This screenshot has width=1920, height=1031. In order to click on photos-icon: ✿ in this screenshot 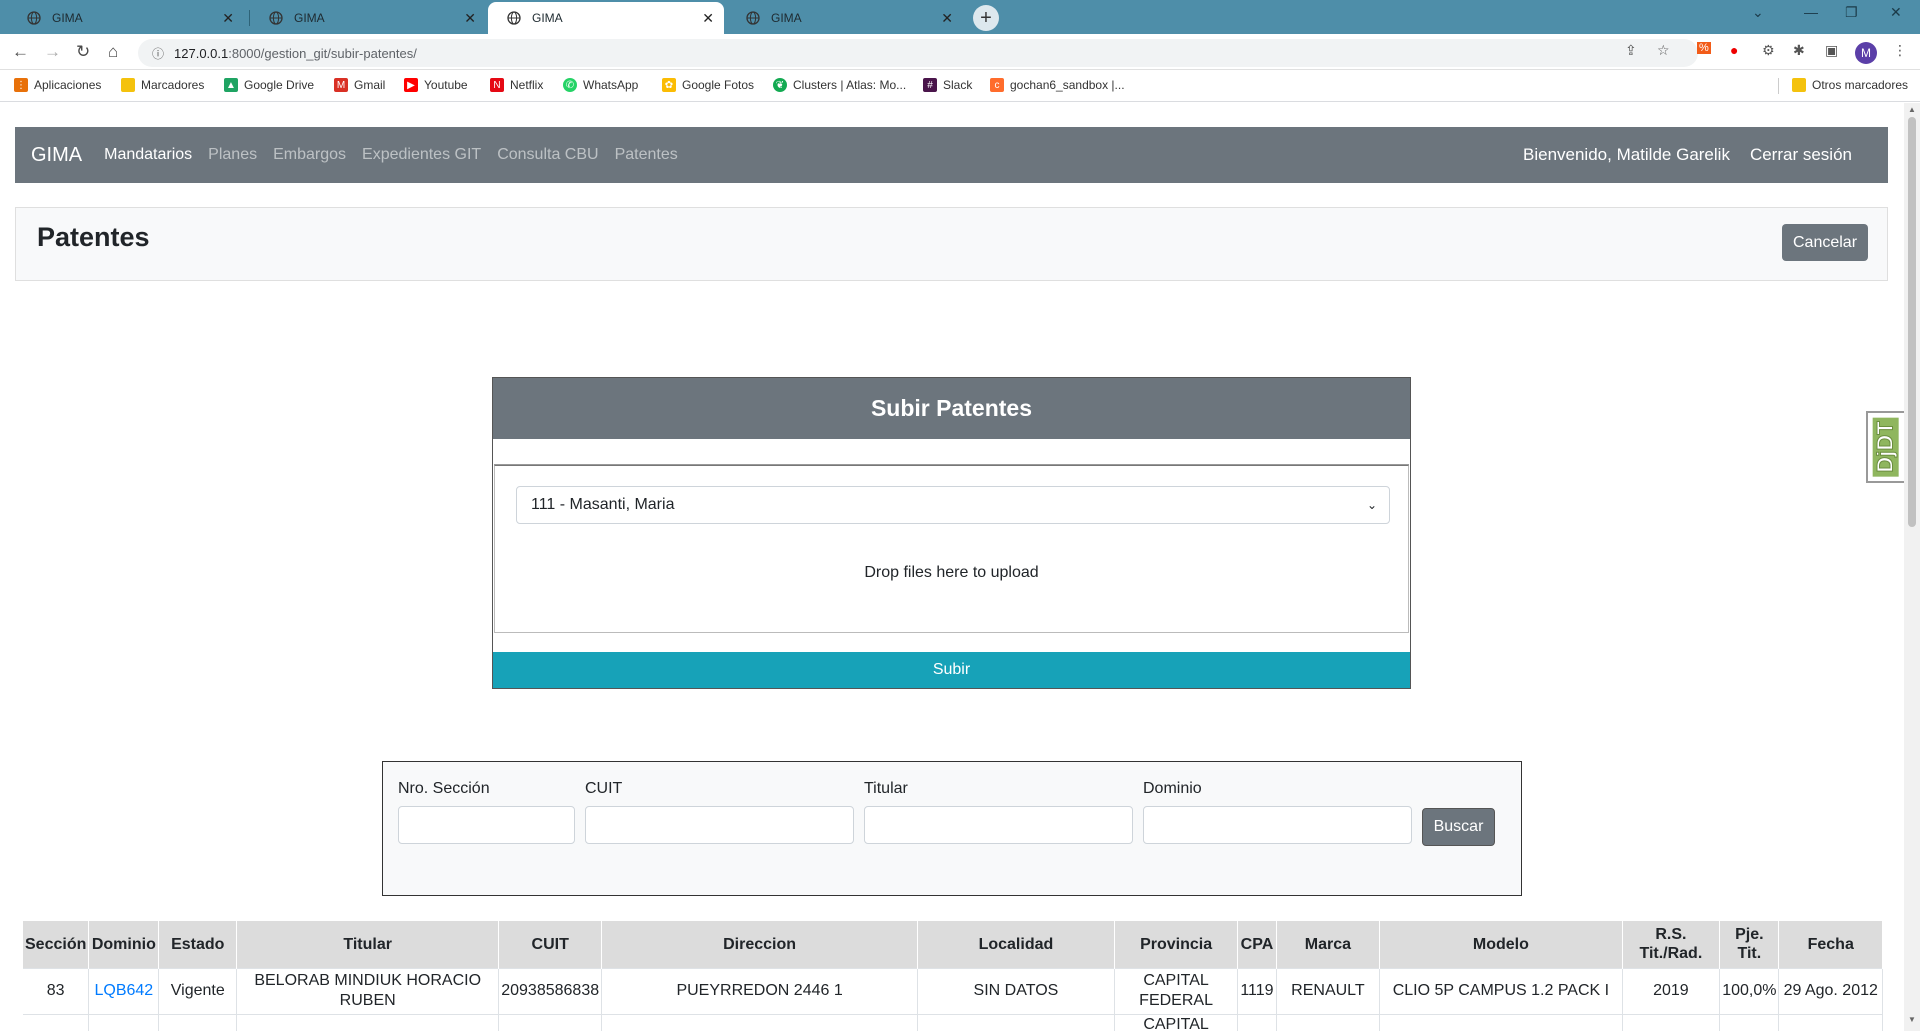, I will do `click(669, 85)`.